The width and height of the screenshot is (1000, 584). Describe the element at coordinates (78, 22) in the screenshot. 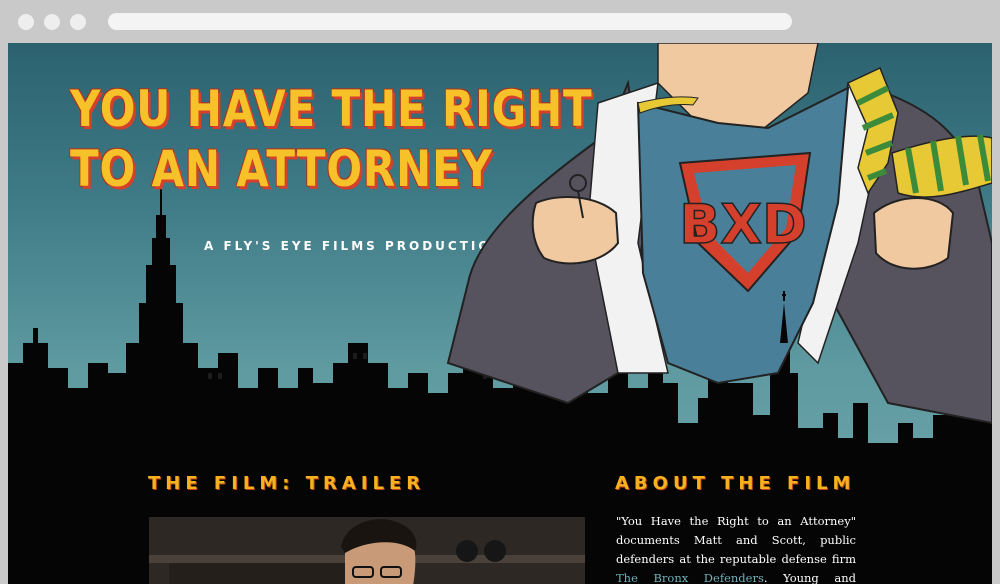

I see `window-maximize-dot` at that location.